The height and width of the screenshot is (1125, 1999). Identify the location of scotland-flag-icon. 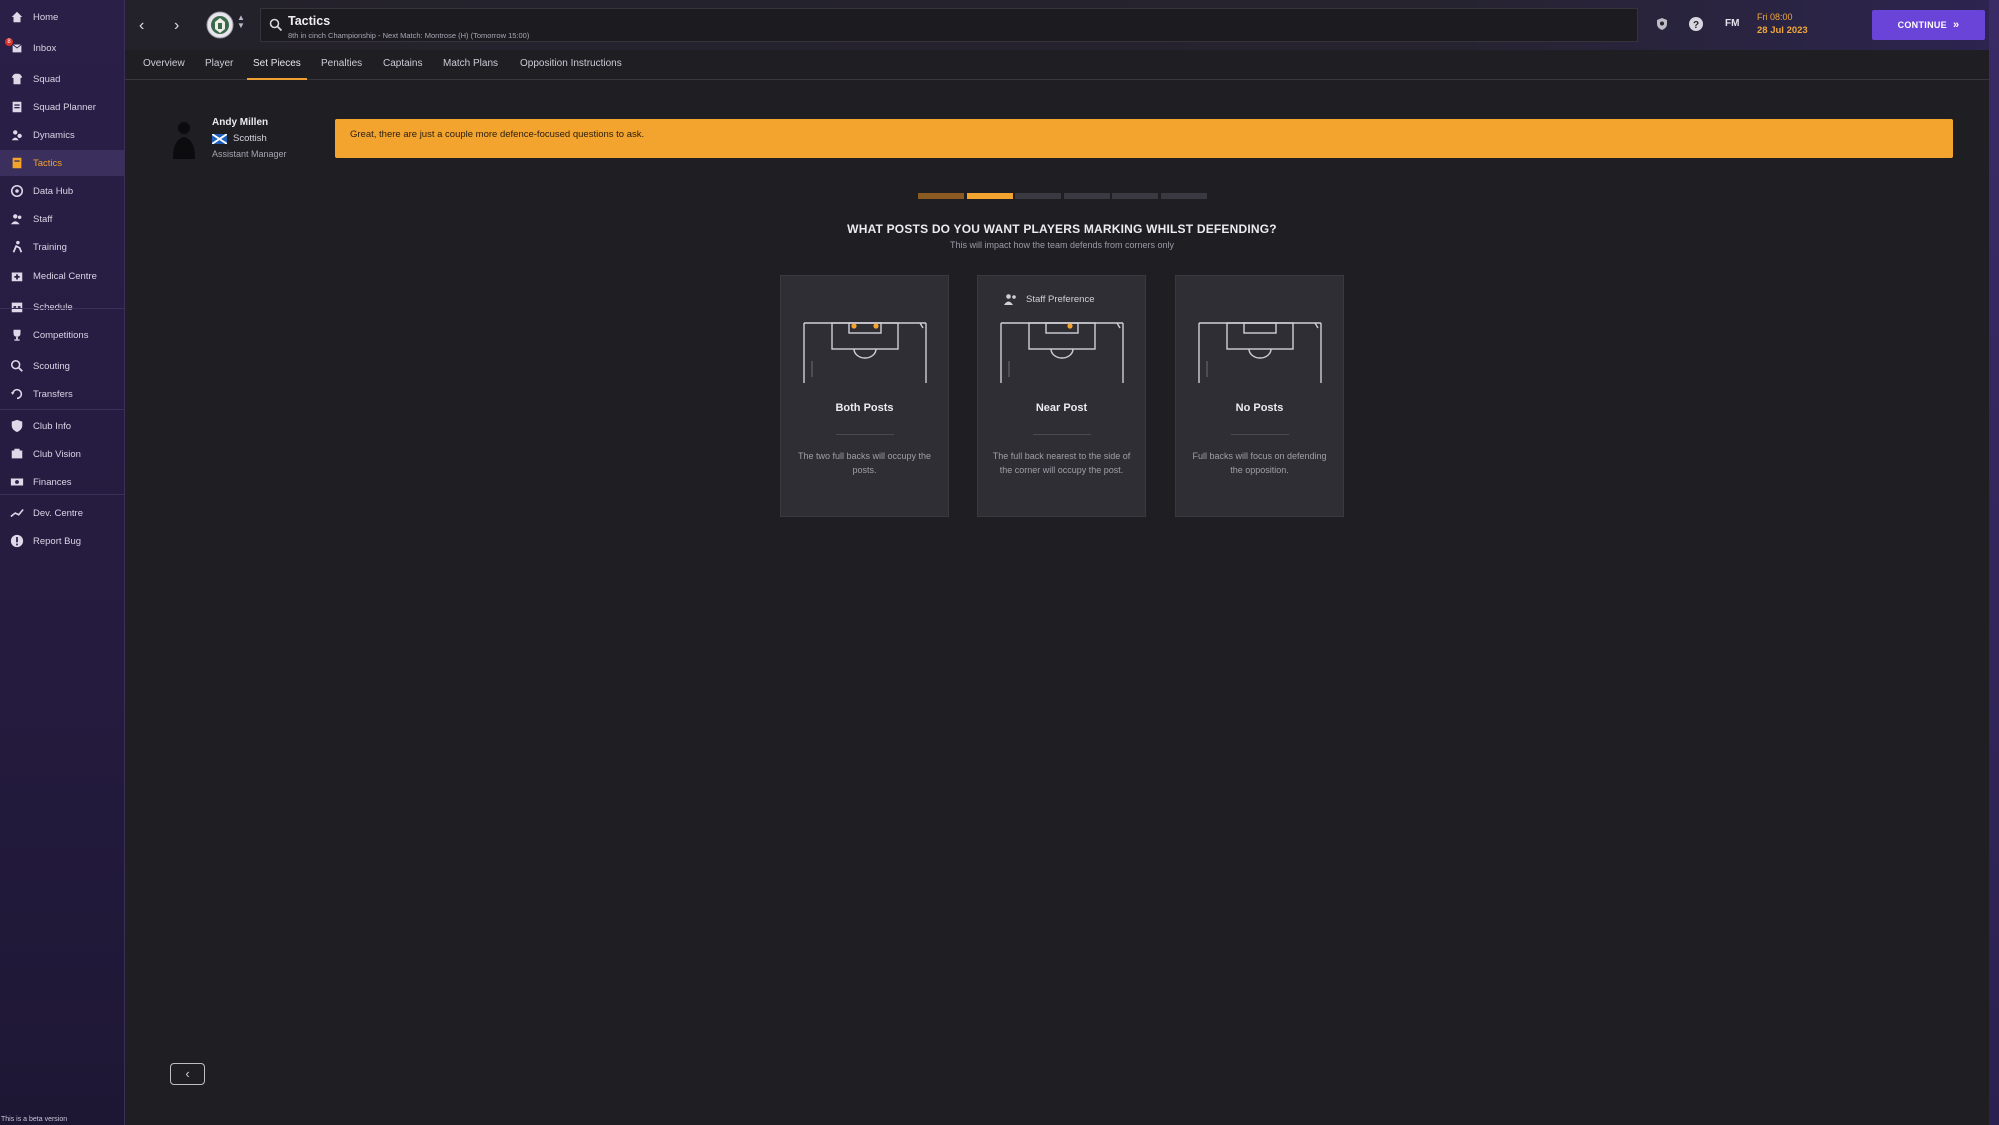
(219, 138).